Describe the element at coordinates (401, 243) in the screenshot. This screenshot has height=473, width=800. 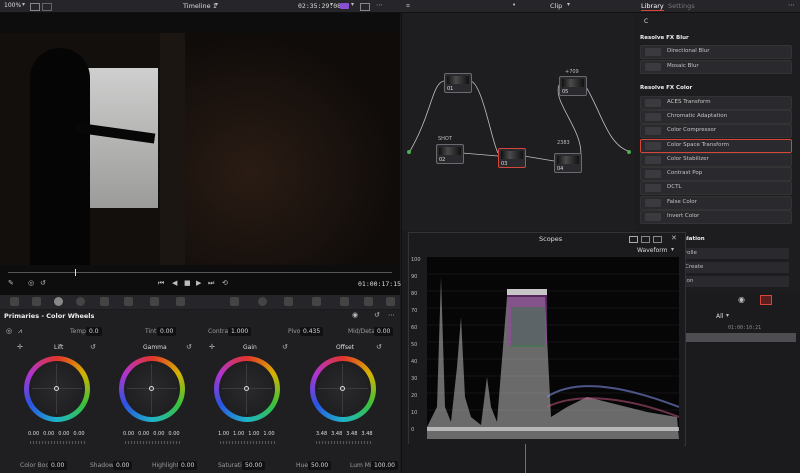
I see `panel-divider` at that location.